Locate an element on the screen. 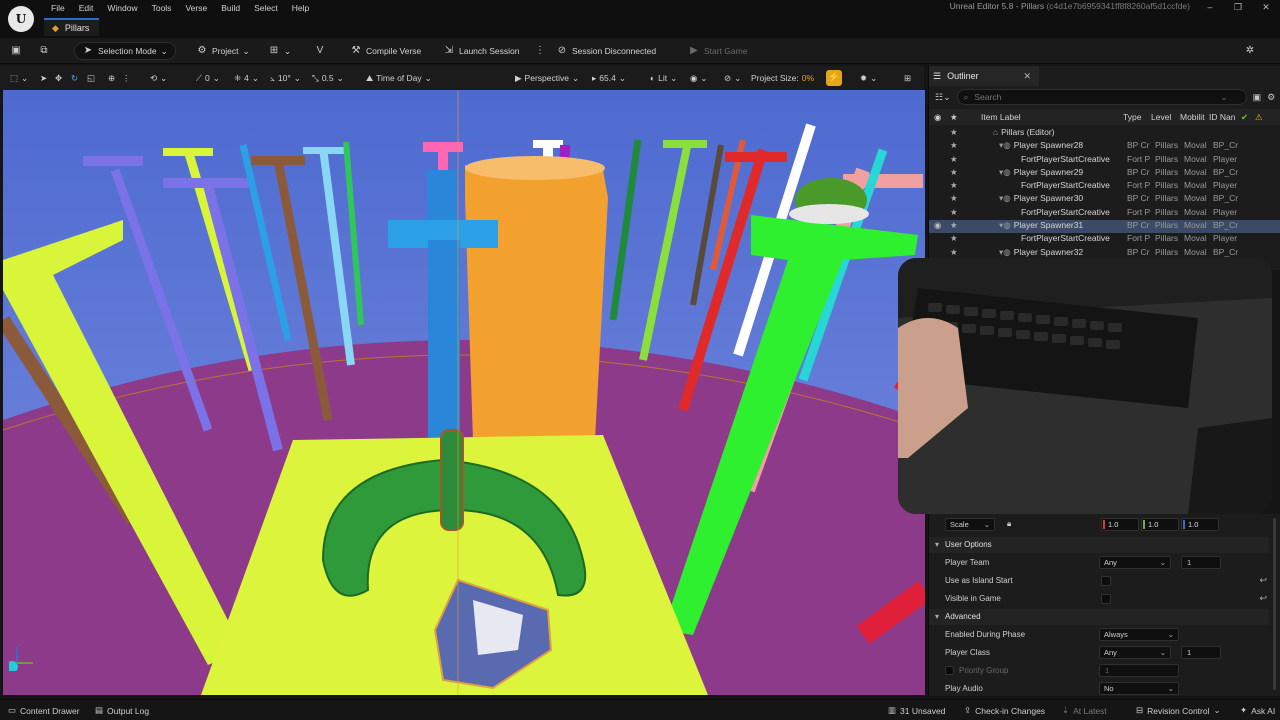 Image resolution: width=1280 pixels, height=720 pixels. scale-z-field: 1.0 is located at coordinates (1200, 524).